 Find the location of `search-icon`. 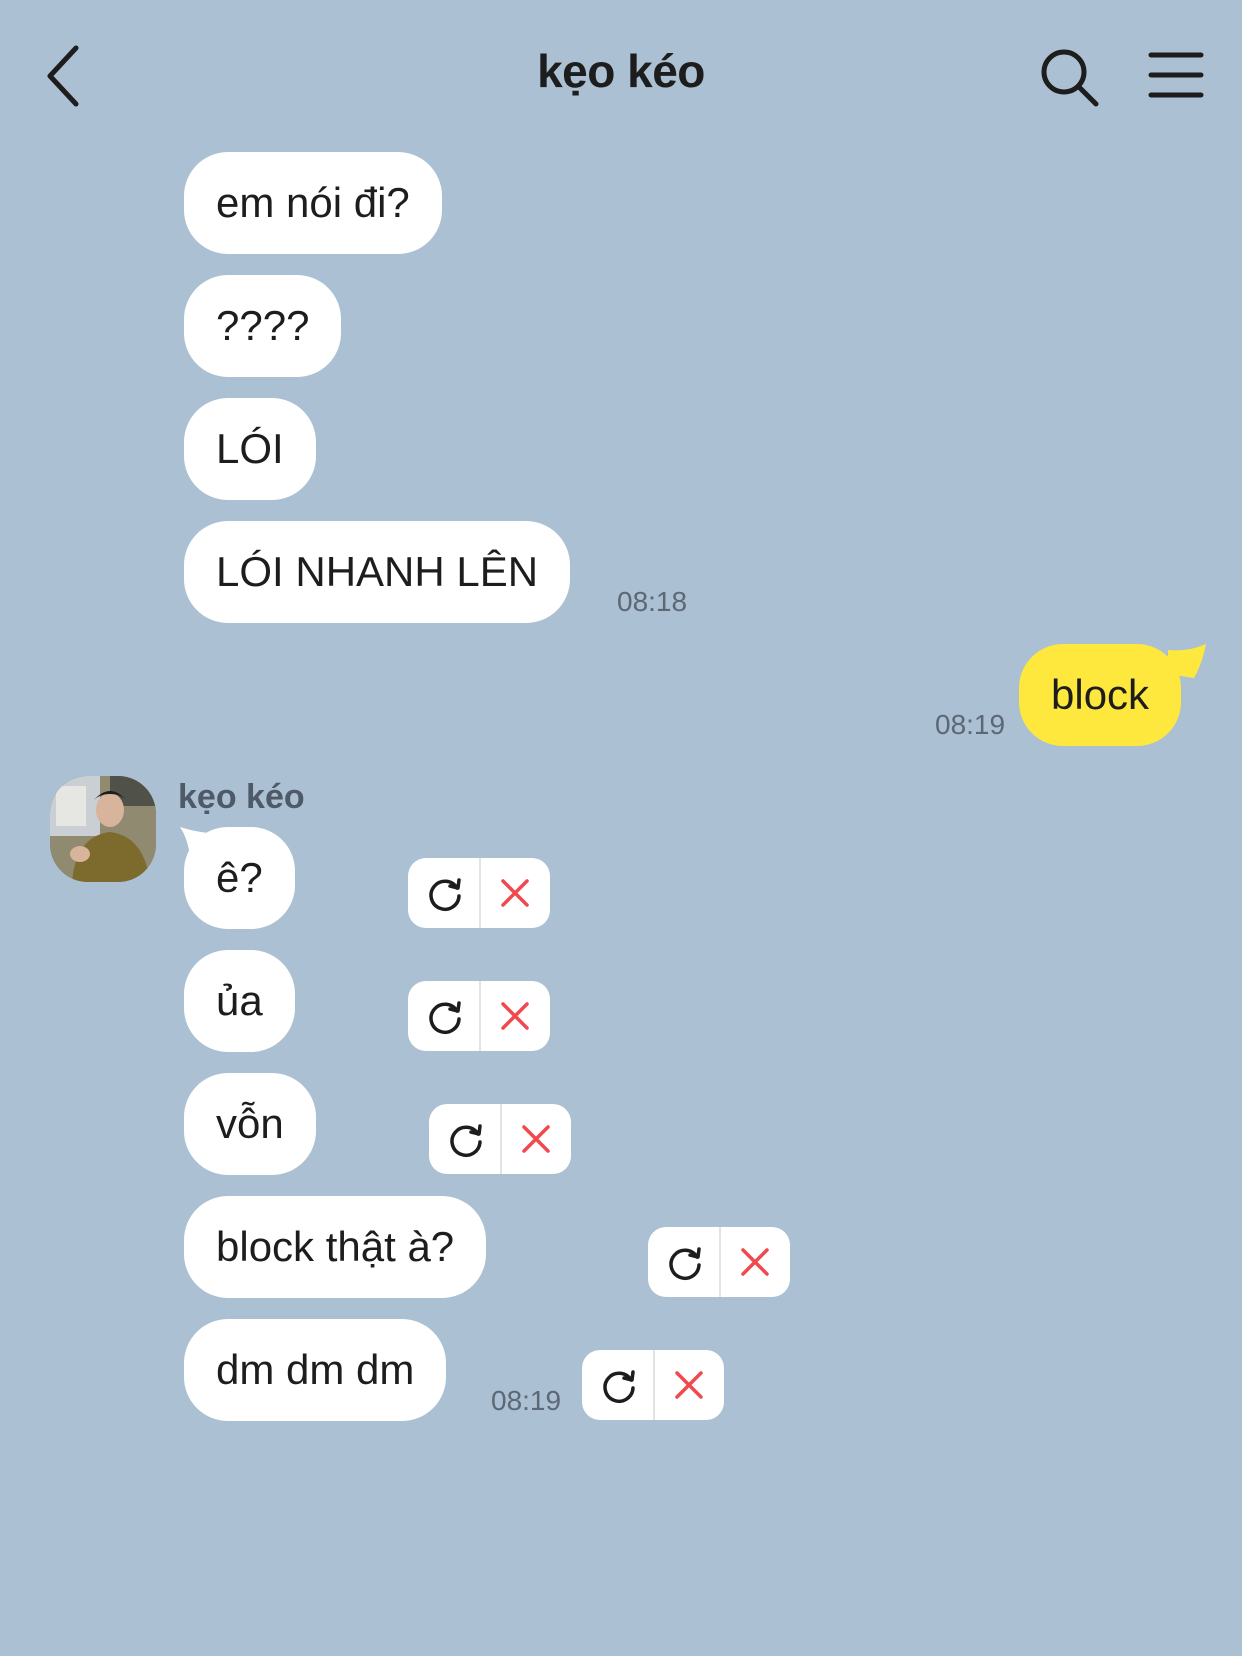

search-icon is located at coordinates (1070, 78).